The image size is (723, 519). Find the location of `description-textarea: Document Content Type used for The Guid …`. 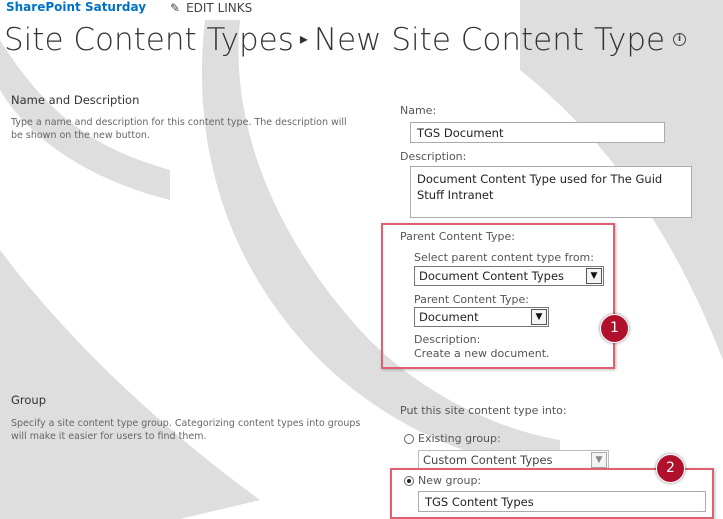

description-textarea: Document Content Type used for The Guid … is located at coordinates (551, 192).